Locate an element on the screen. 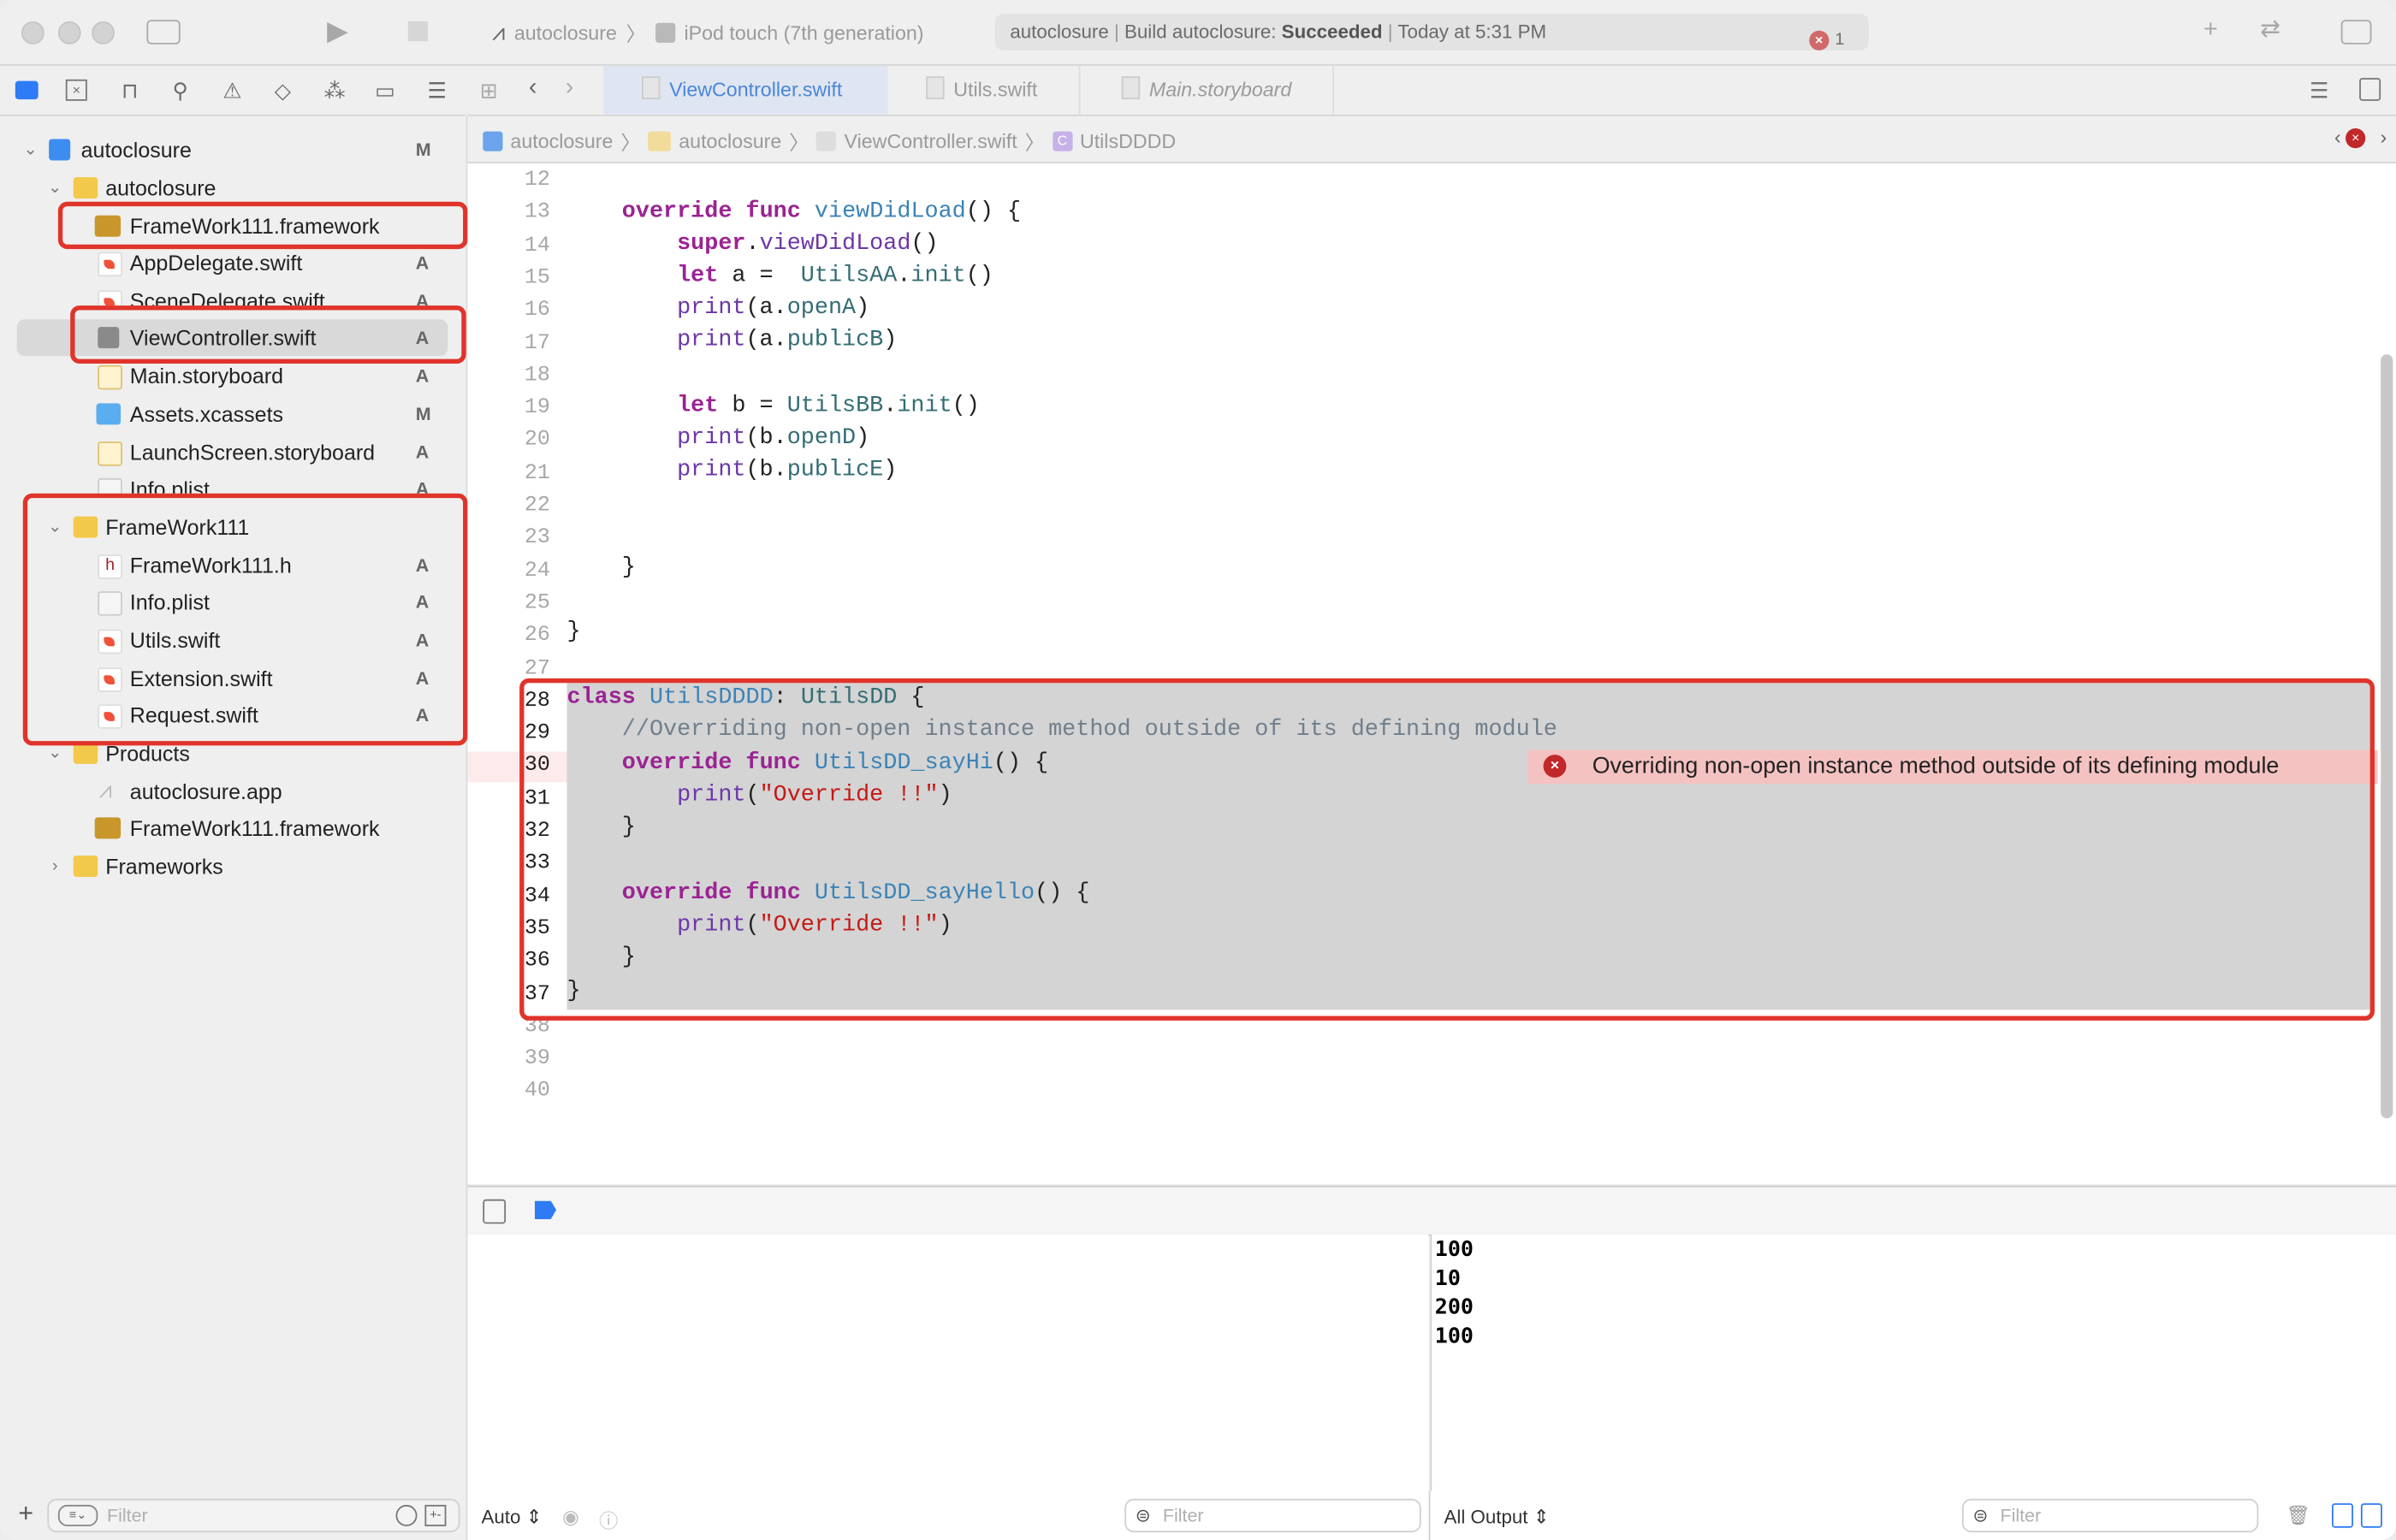  line-number: 27 is located at coordinates (531, 668).